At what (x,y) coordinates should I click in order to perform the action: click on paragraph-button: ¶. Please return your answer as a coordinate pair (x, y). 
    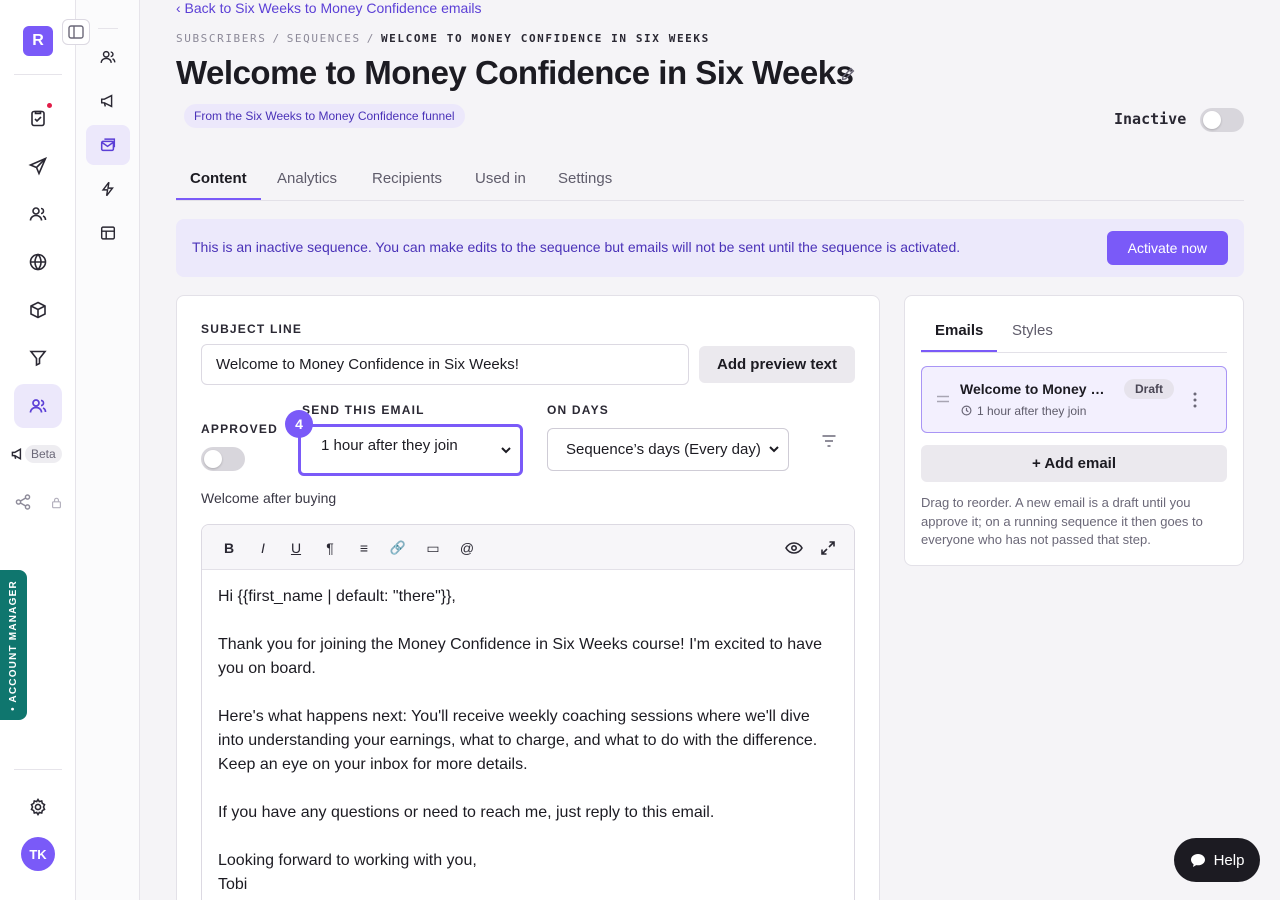
    Looking at the image, I should click on (330, 548).